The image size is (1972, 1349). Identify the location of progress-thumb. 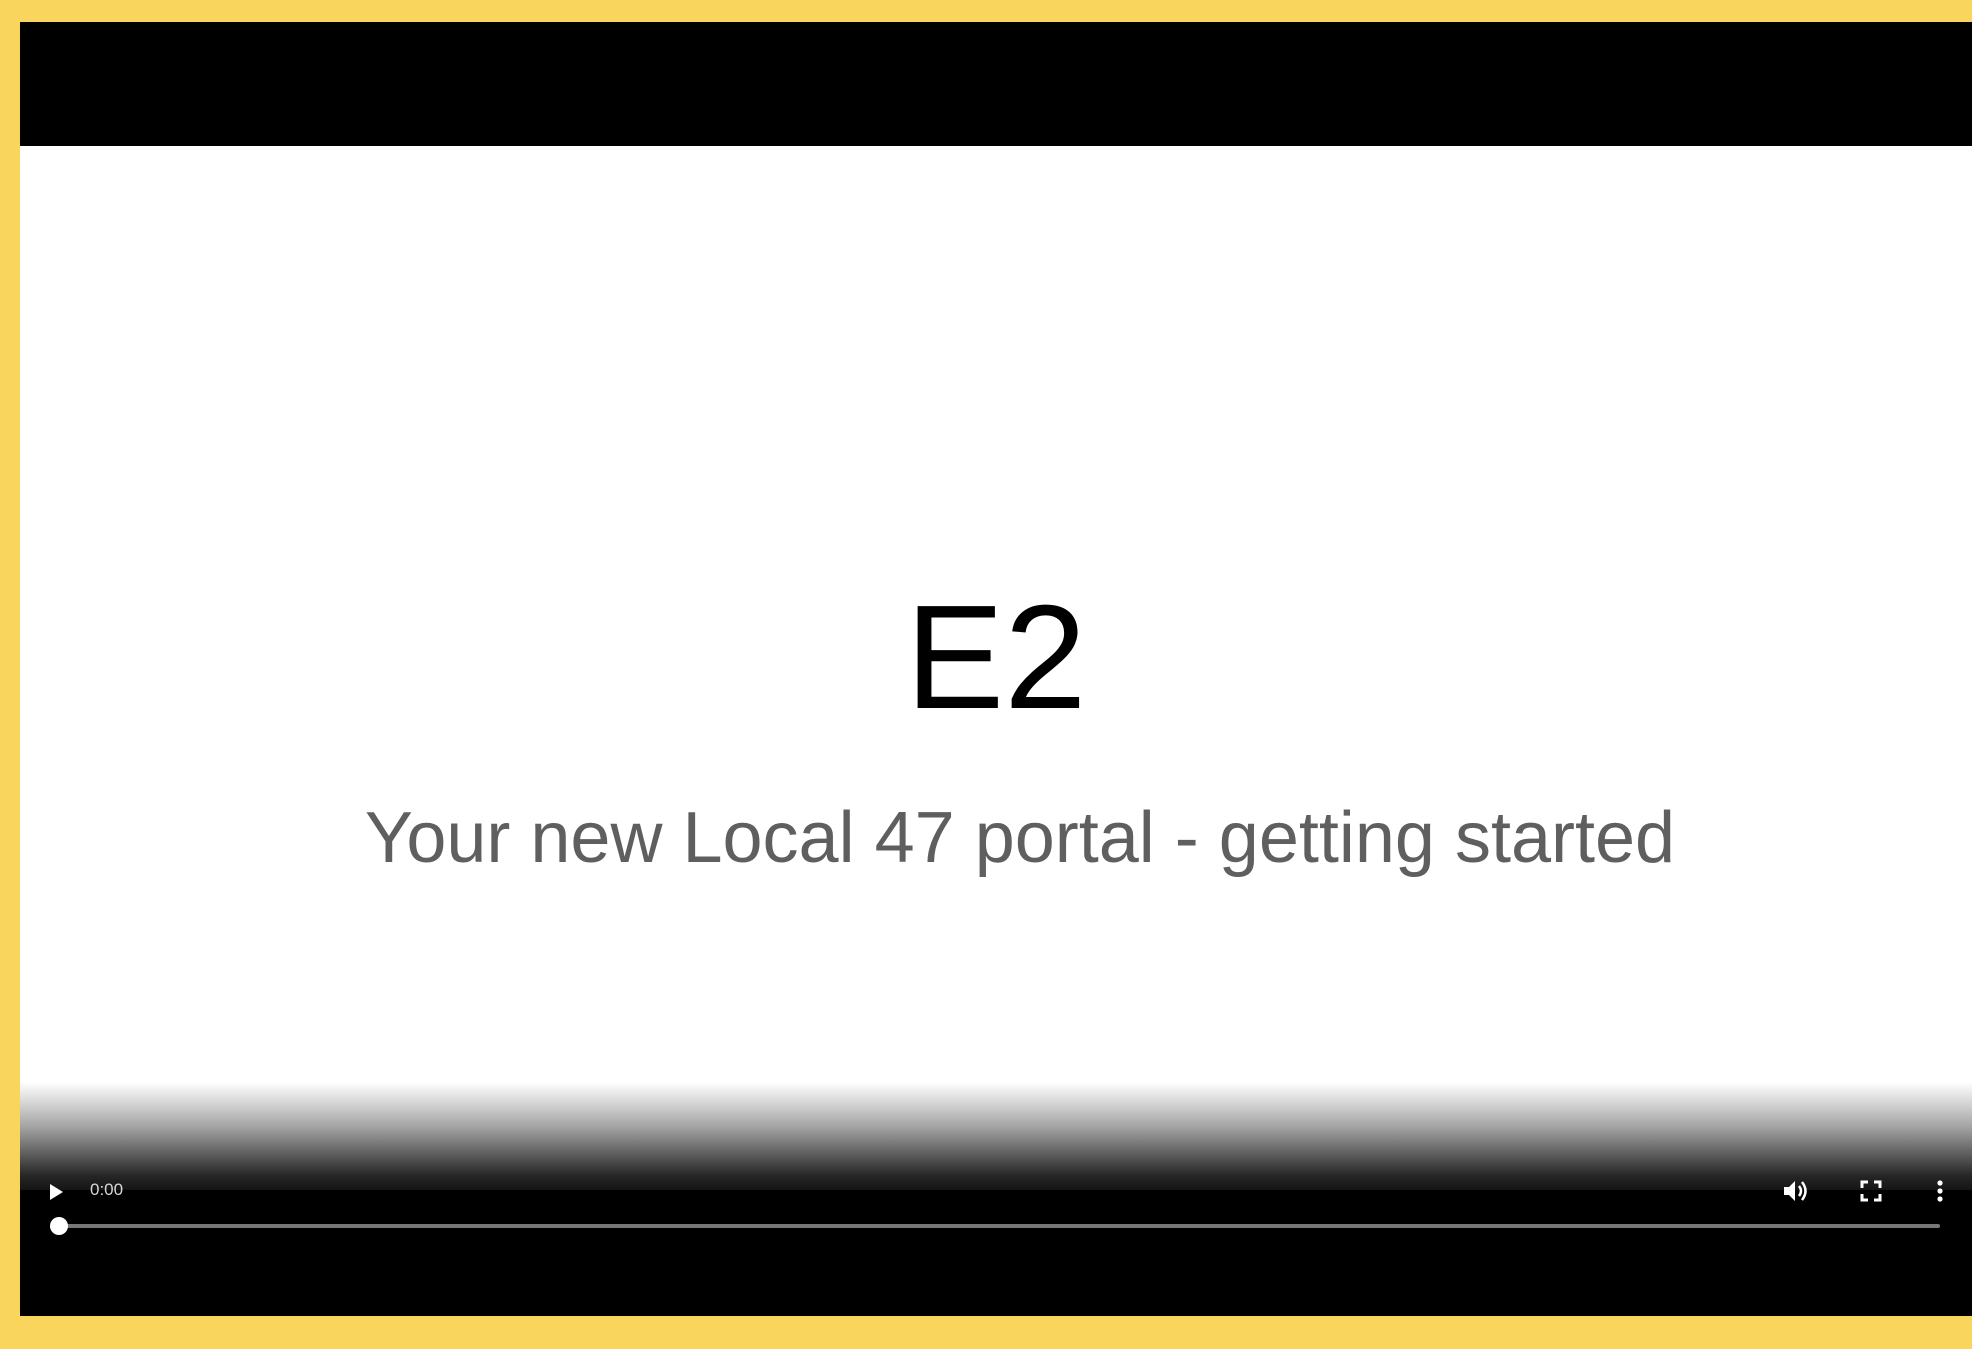
(59, 1226).